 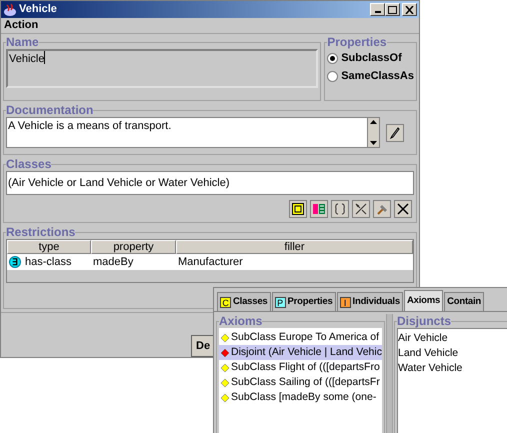 I want to click on braces-icon, so click(x=340, y=209).